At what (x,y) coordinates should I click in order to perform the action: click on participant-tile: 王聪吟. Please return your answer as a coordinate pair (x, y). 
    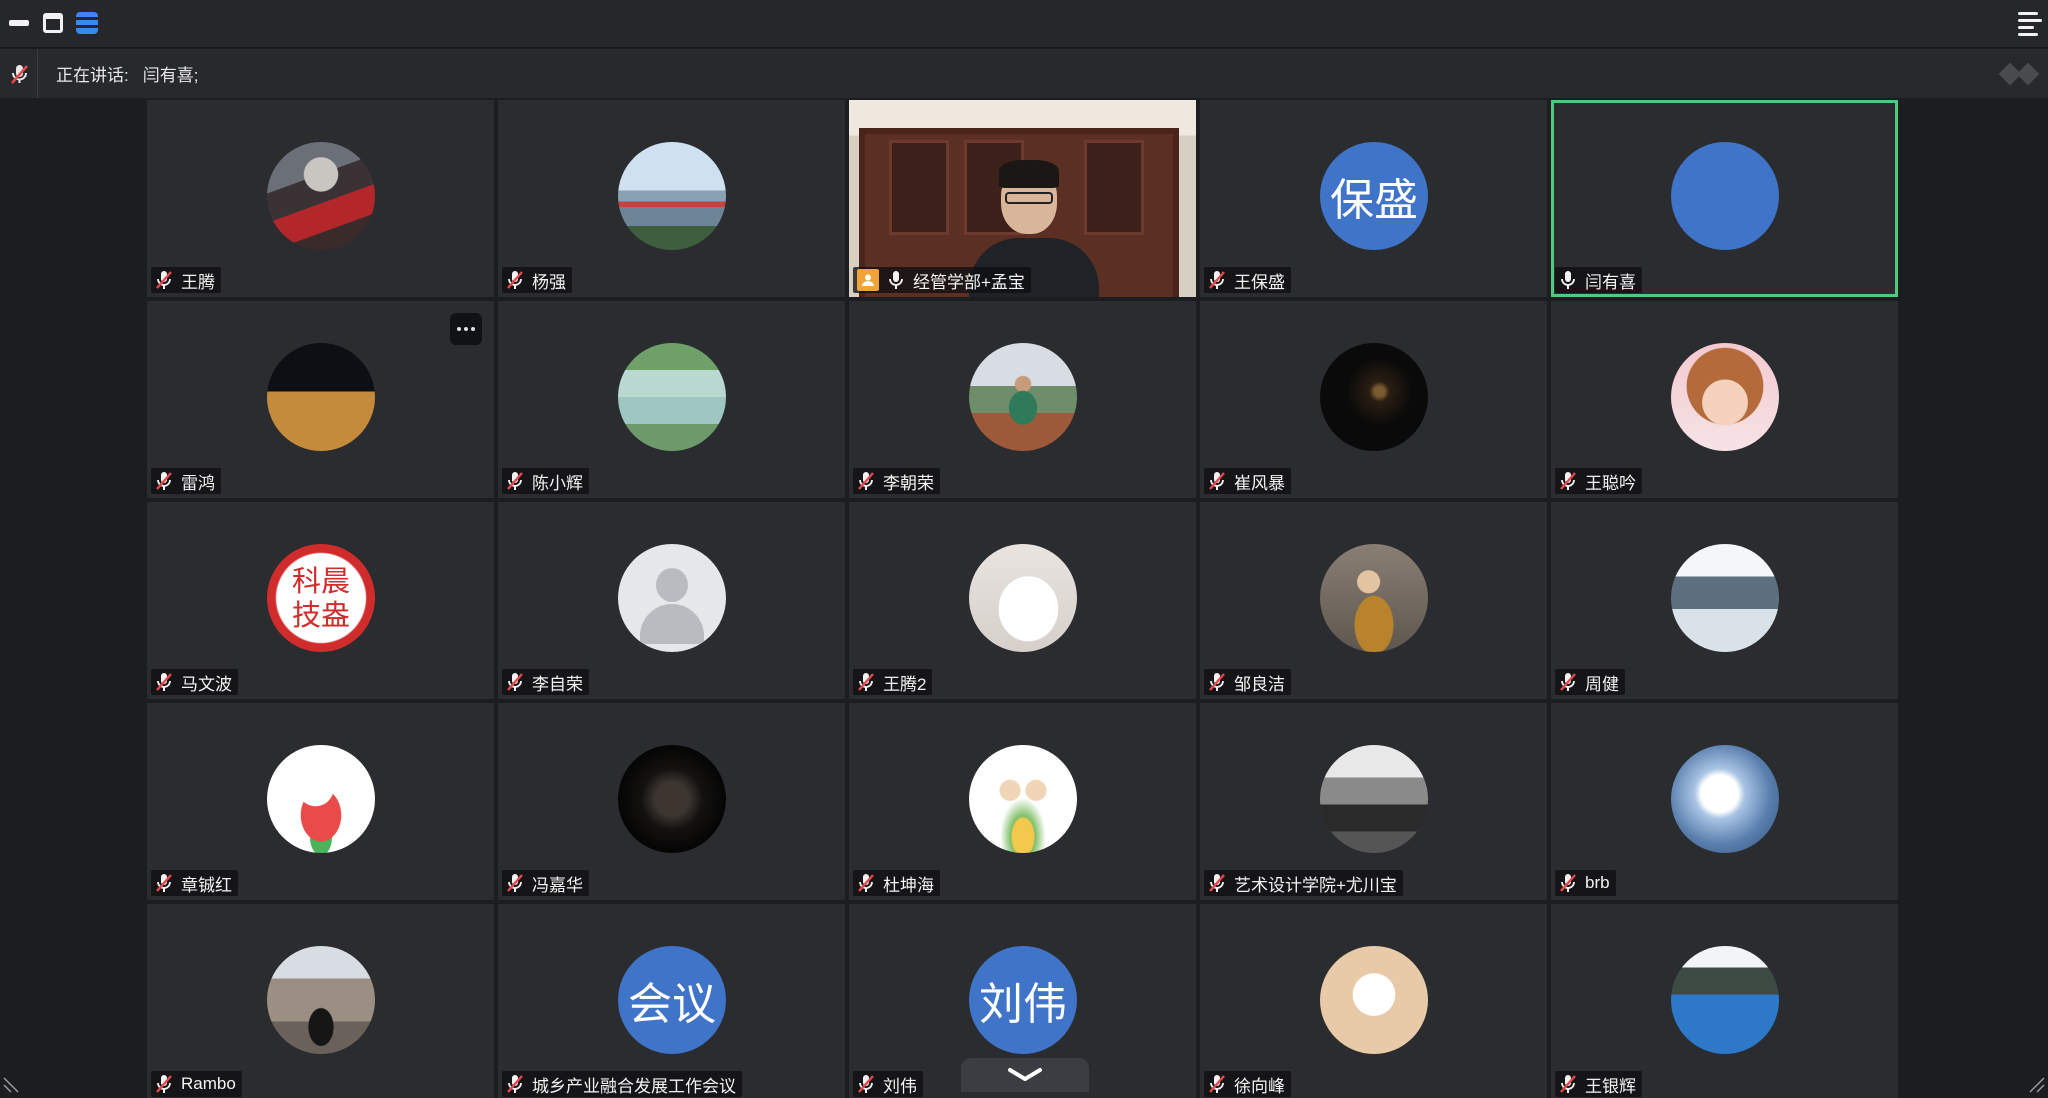
    Looking at the image, I should click on (1724, 399).